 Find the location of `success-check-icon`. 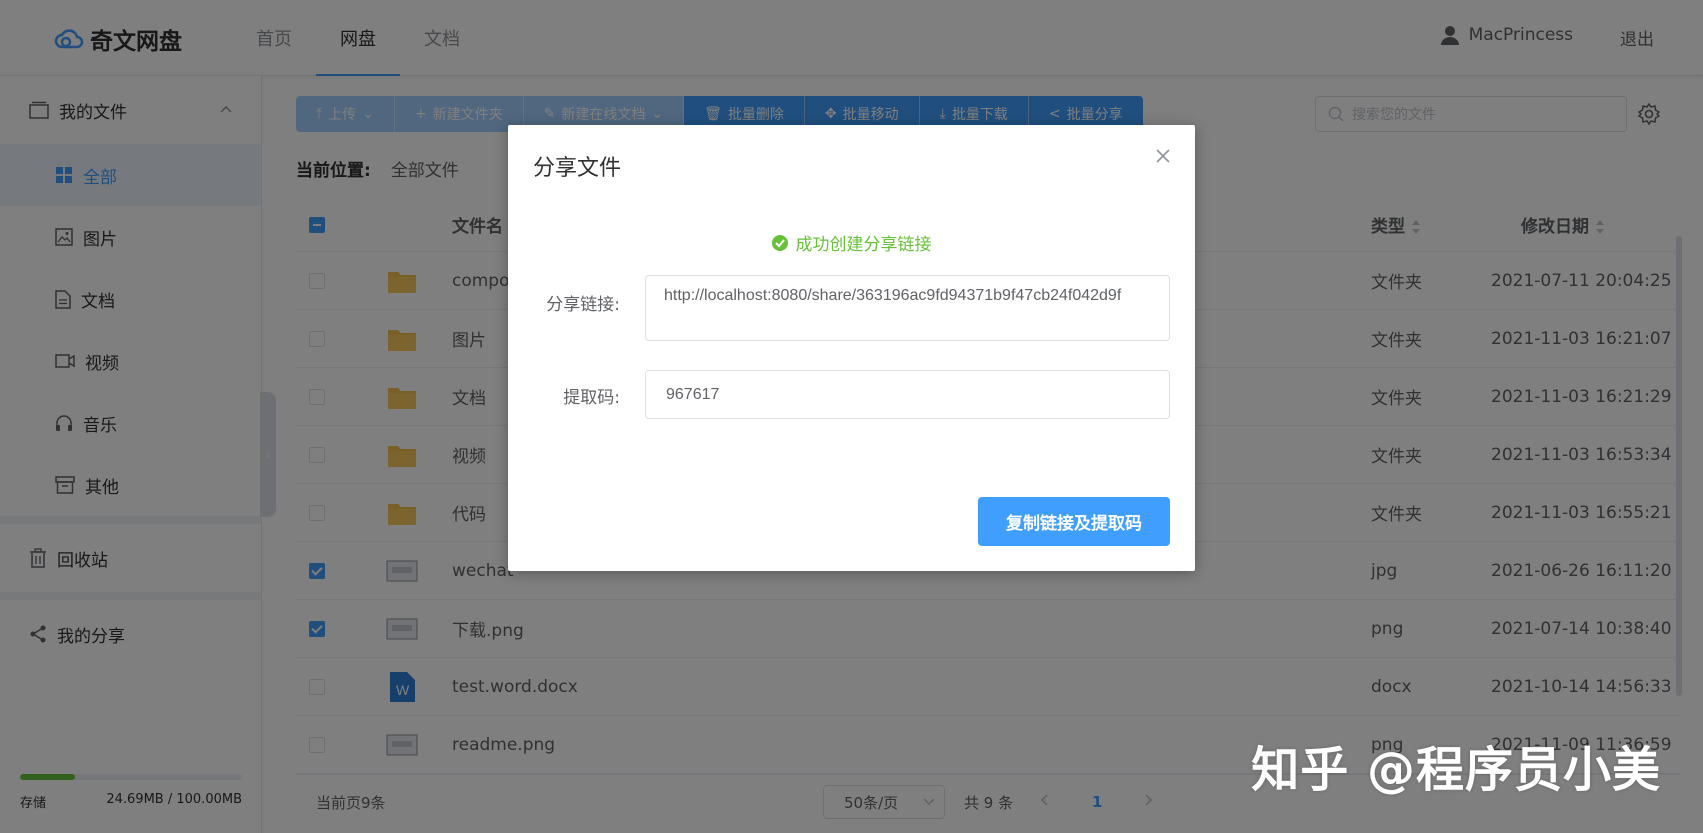

success-check-icon is located at coordinates (779, 242).